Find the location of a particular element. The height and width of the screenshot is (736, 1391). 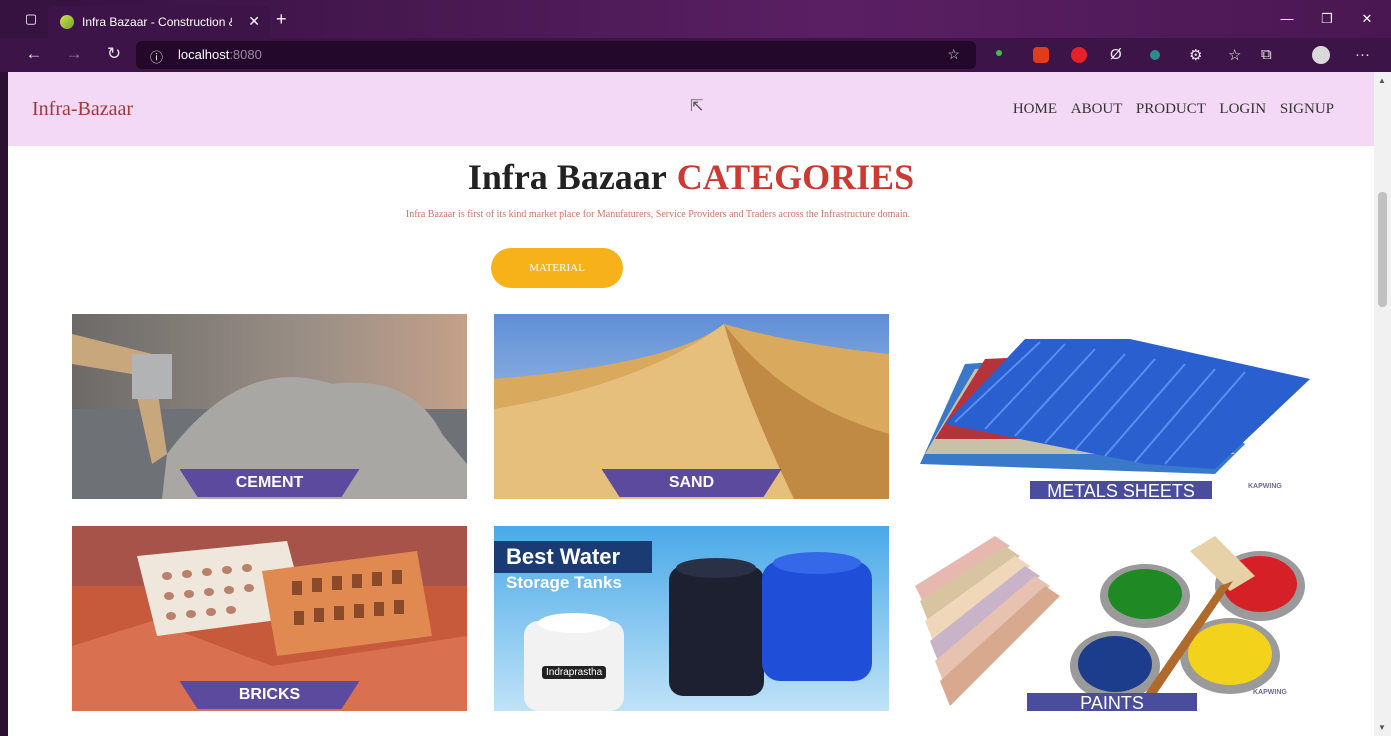

category-card-paints: PAINTS KAPWING is located at coordinates (1112, 618).